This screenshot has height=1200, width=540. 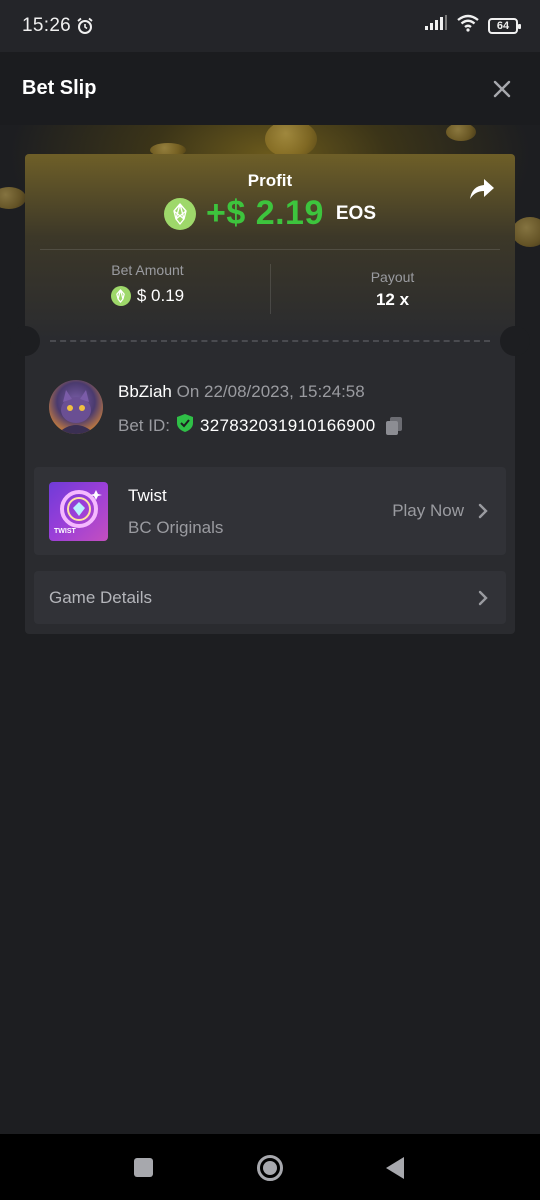 I want to click on game-row: TWIST Twist BC Originals Play Now, so click(x=270, y=511).